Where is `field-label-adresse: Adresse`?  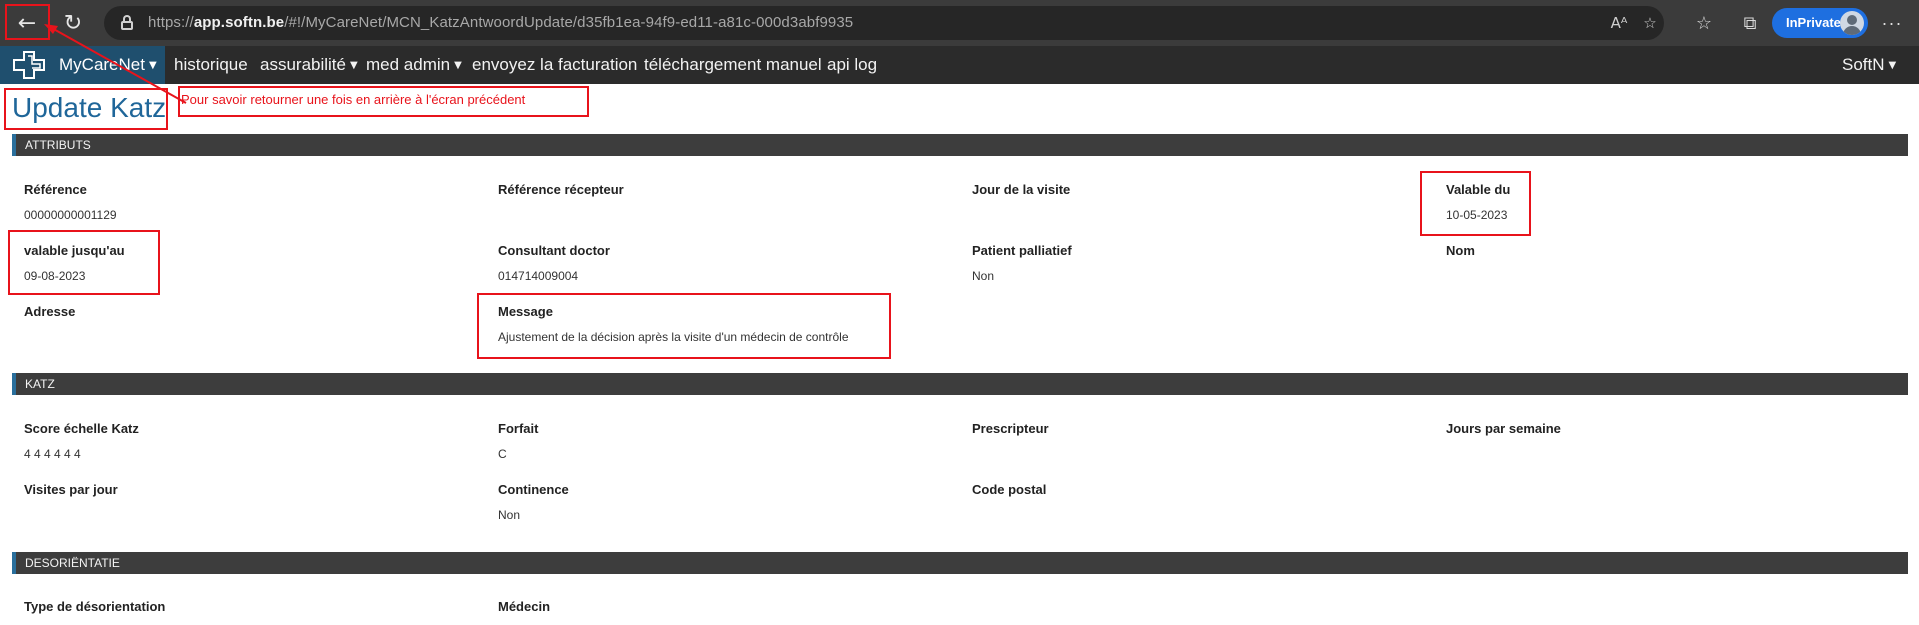 field-label-adresse: Adresse is located at coordinates (50, 311).